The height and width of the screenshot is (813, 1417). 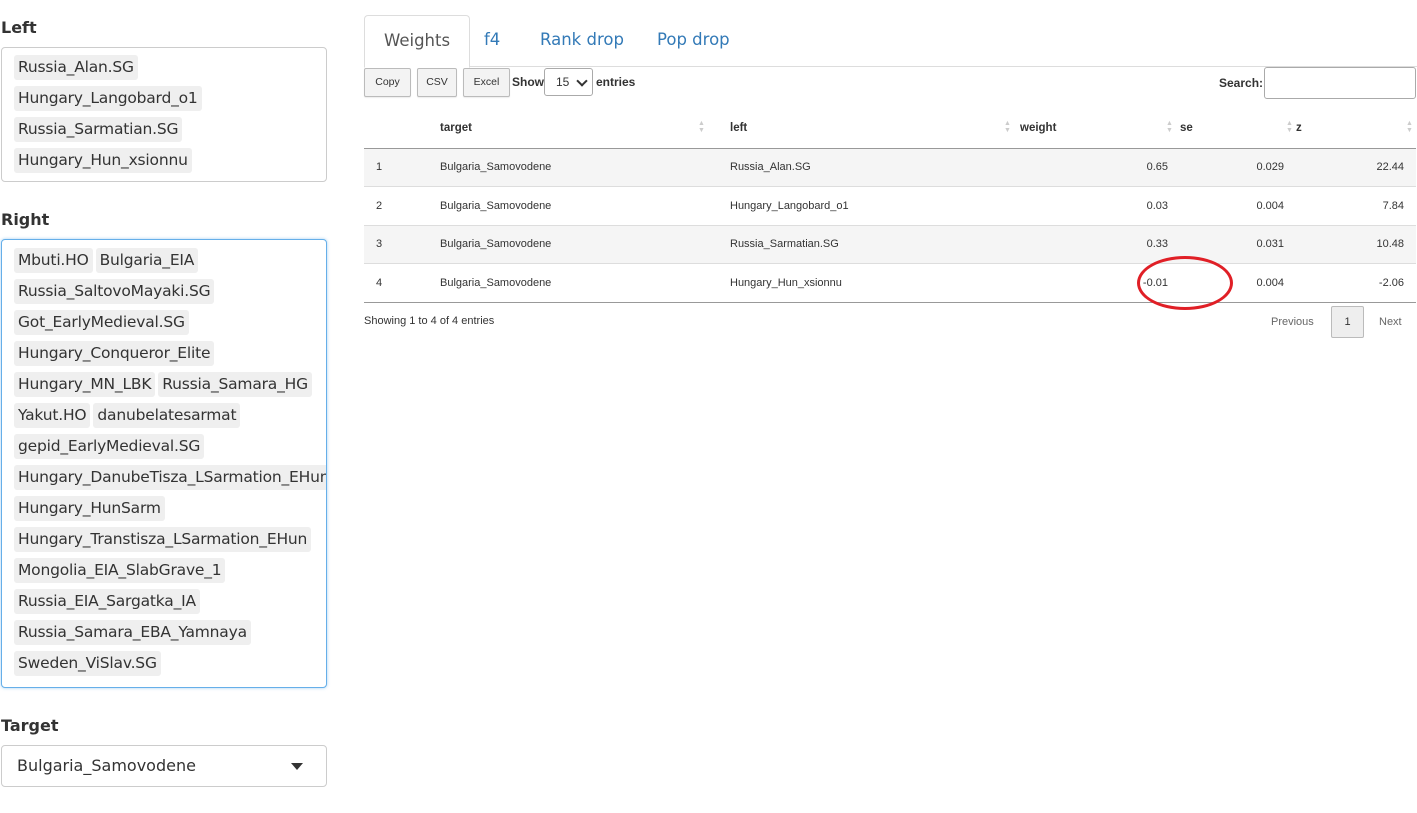 What do you see at coordinates (170, 477) in the screenshot?
I see `selected-tag: Hungary_DanubeTisza_LSarmation_EHun` at bounding box center [170, 477].